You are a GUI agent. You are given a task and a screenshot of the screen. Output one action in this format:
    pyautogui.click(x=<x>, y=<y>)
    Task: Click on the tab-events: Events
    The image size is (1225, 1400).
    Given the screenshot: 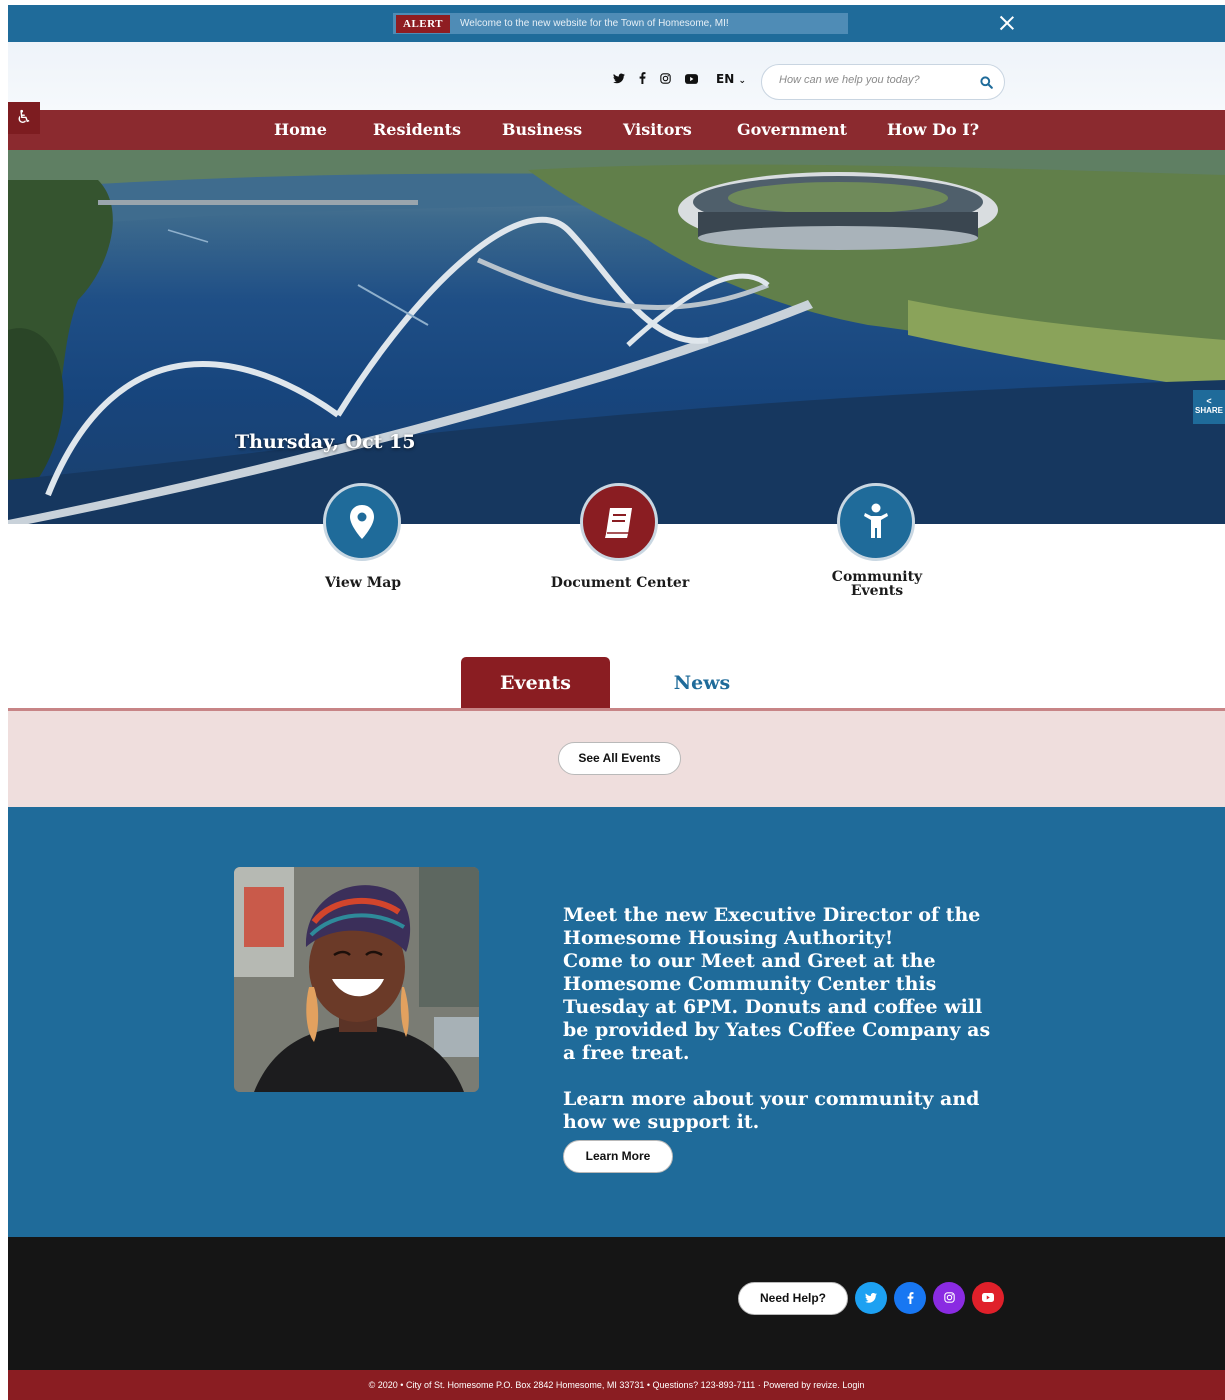 What is the action you would take?
    pyautogui.click(x=535, y=683)
    